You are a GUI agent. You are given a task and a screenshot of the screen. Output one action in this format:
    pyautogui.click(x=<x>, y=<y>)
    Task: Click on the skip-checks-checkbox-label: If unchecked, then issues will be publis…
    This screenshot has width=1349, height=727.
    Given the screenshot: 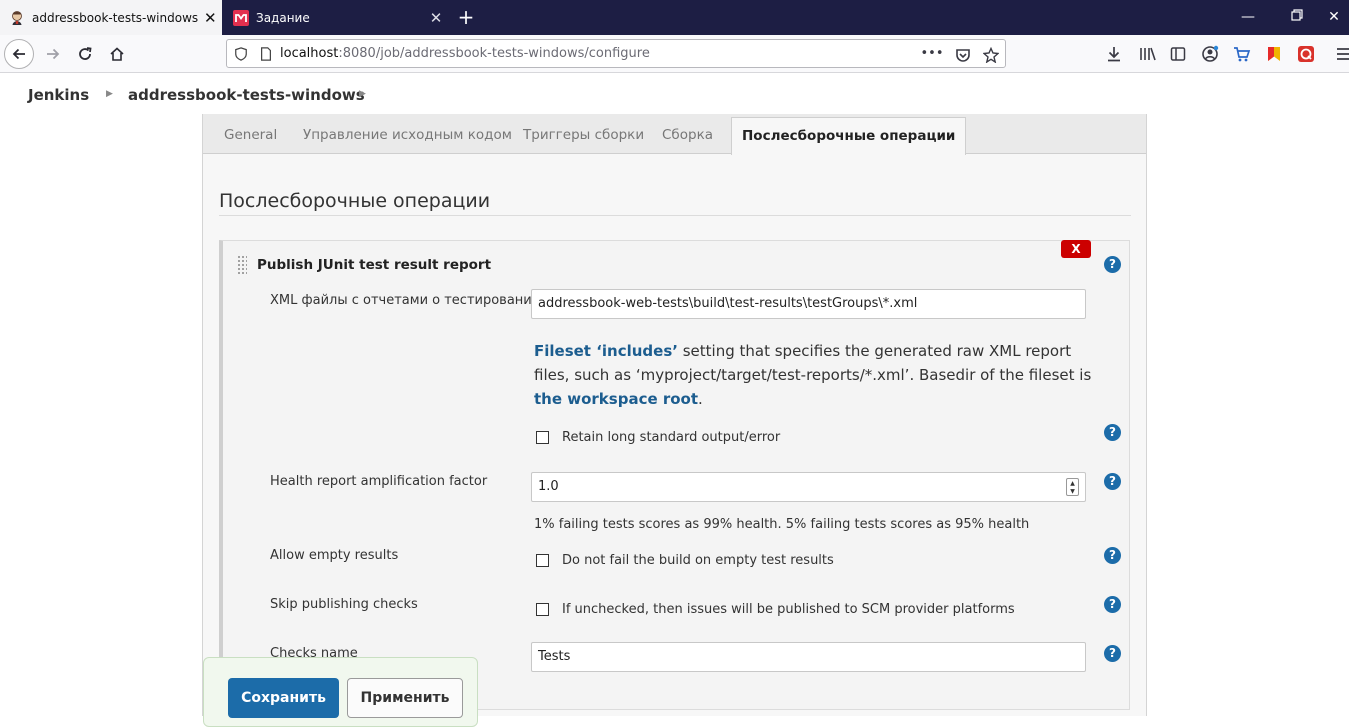 What is the action you would take?
    pyautogui.click(x=788, y=609)
    